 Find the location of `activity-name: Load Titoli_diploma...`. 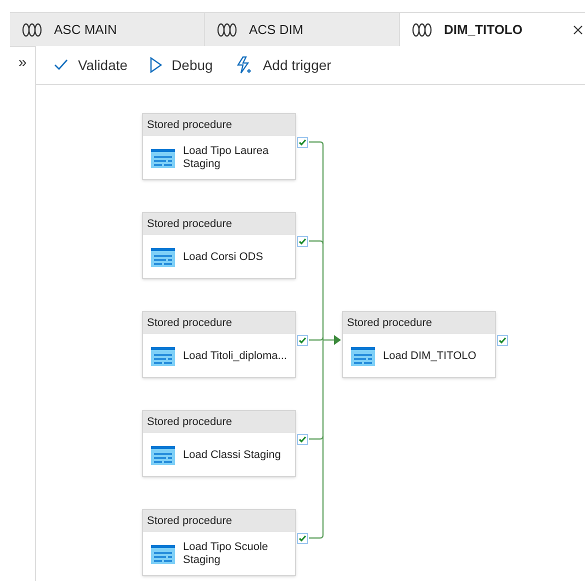

activity-name: Load Titoli_diploma... is located at coordinates (235, 356).